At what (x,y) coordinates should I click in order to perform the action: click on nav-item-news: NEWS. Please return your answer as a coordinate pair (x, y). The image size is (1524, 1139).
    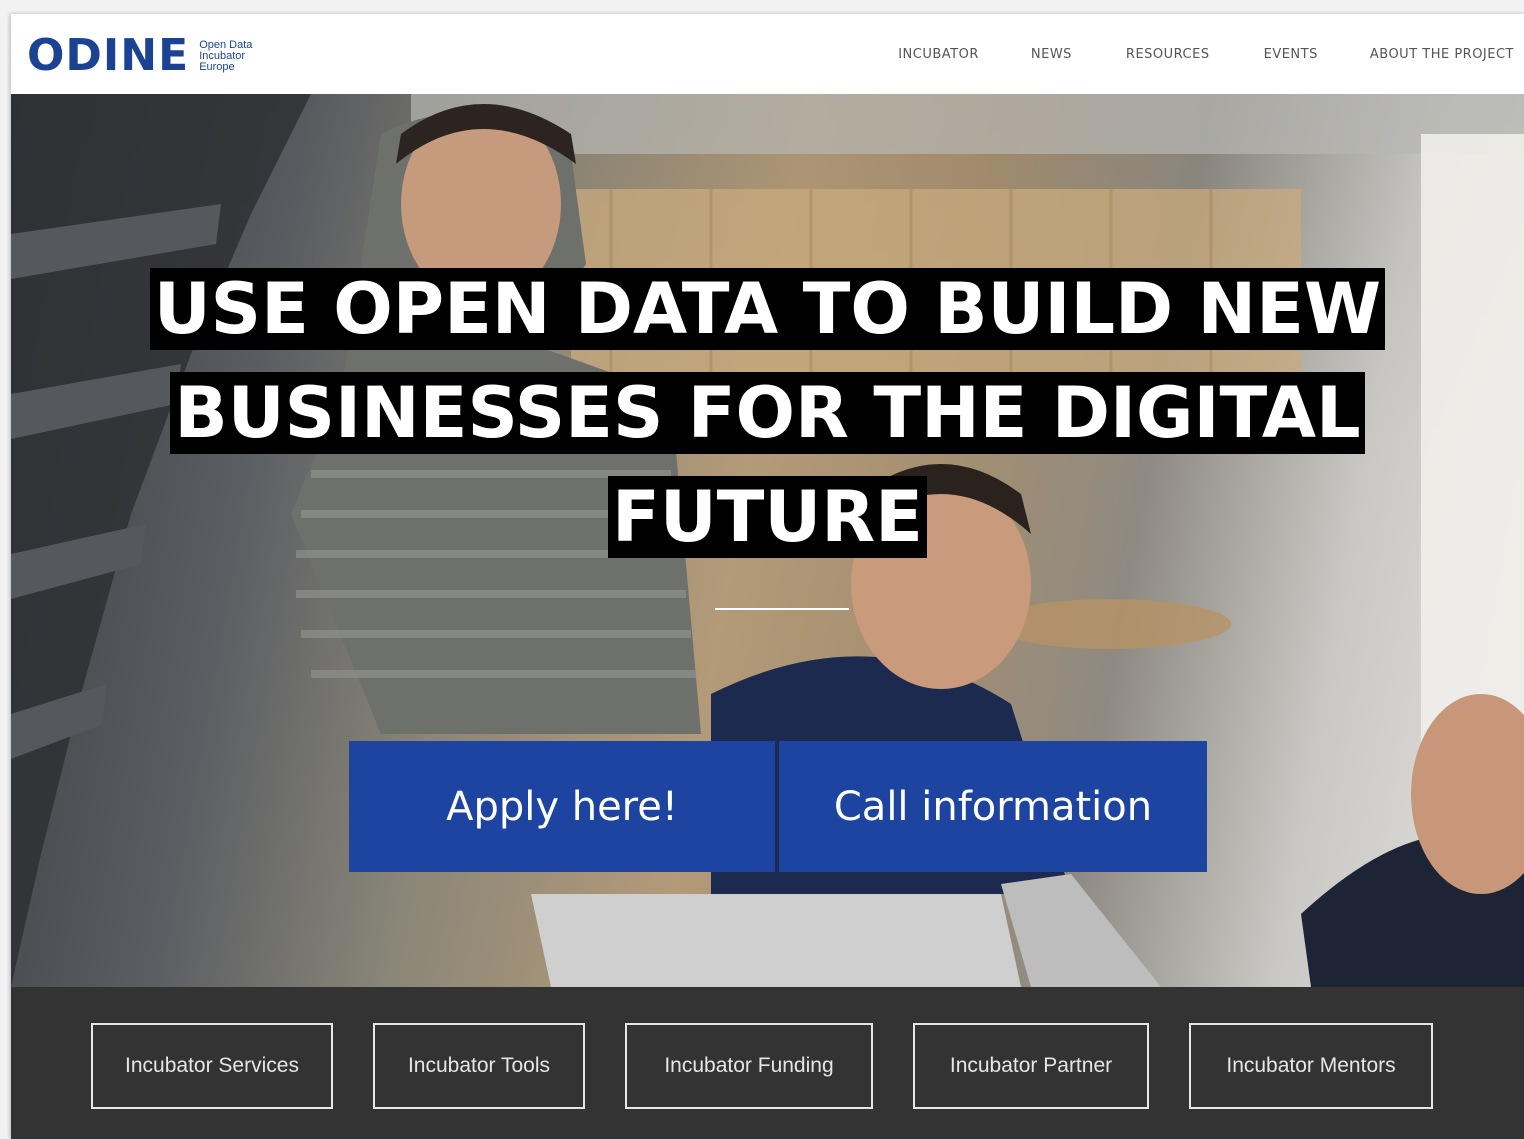
    Looking at the image, I should click on (1051, 54).